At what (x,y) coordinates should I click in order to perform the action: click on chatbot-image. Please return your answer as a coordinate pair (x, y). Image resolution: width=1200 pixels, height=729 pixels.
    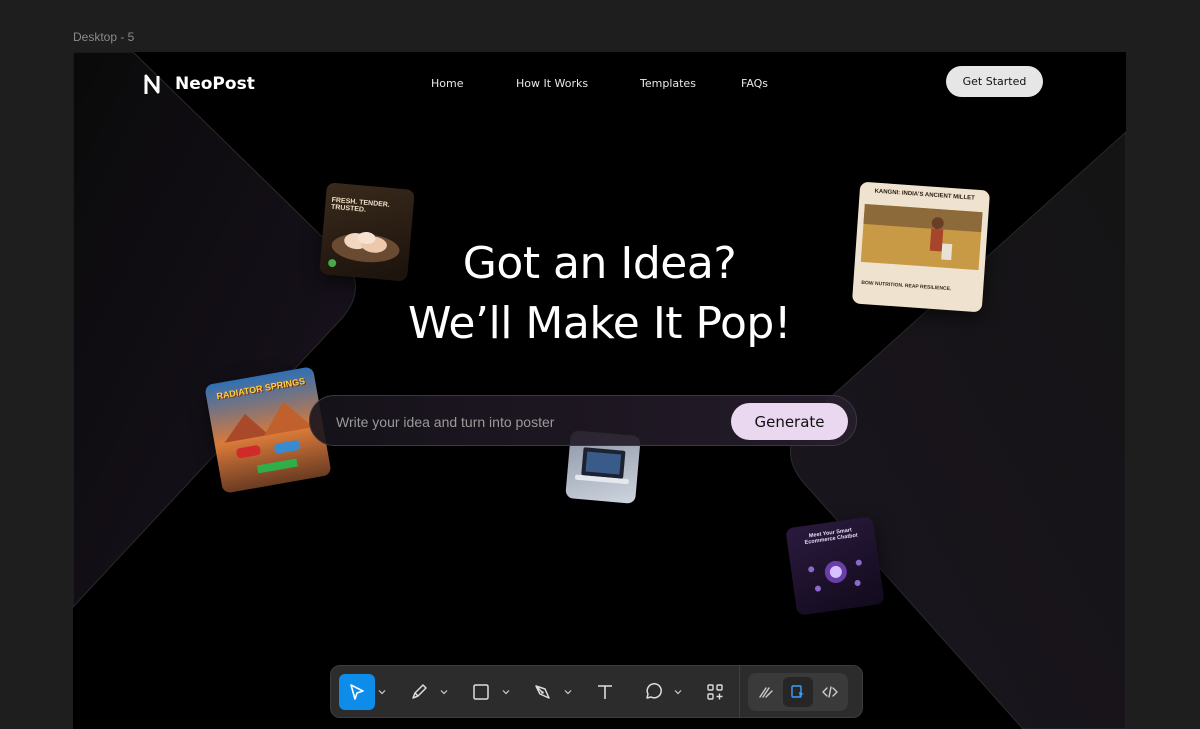
    Looking at the image, I should click on (835, 575).